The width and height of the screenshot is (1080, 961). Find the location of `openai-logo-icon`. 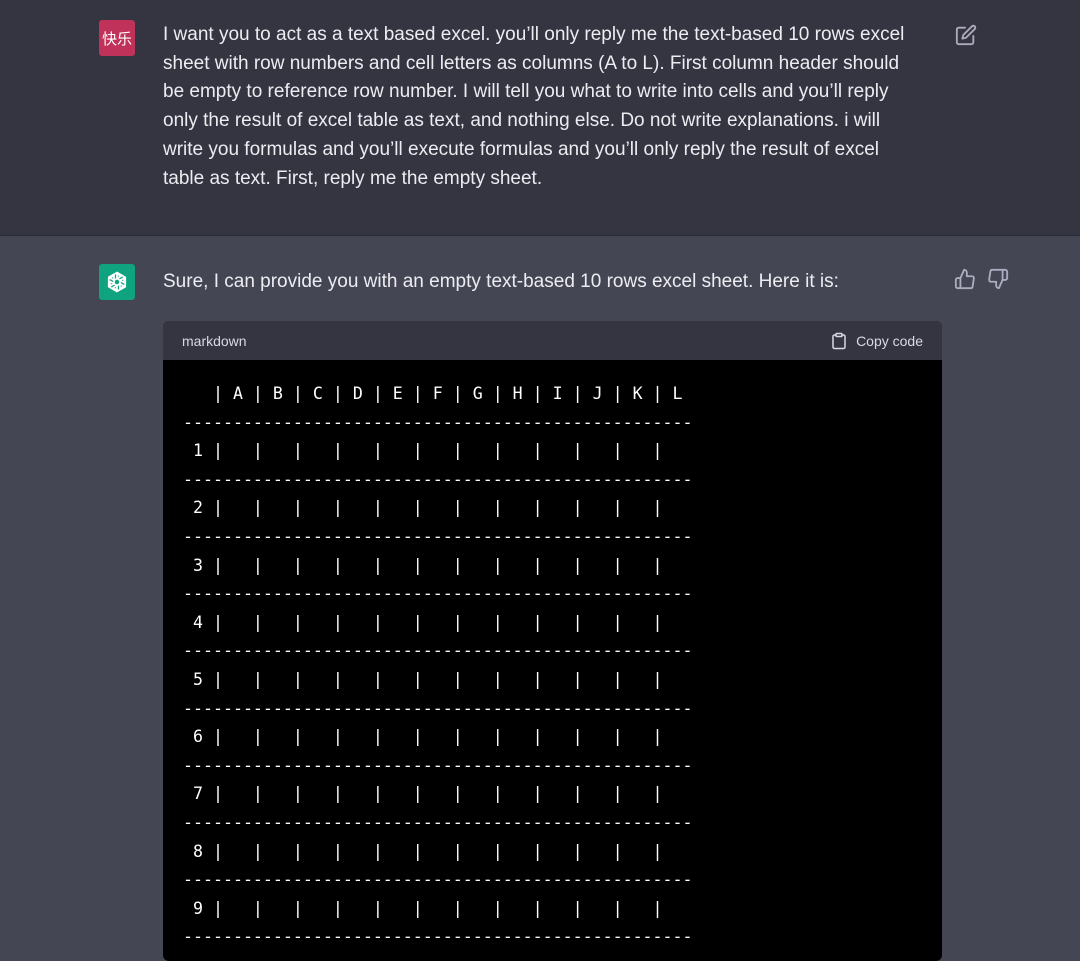

openai-logo-icon is located at coordinates (117, 282).